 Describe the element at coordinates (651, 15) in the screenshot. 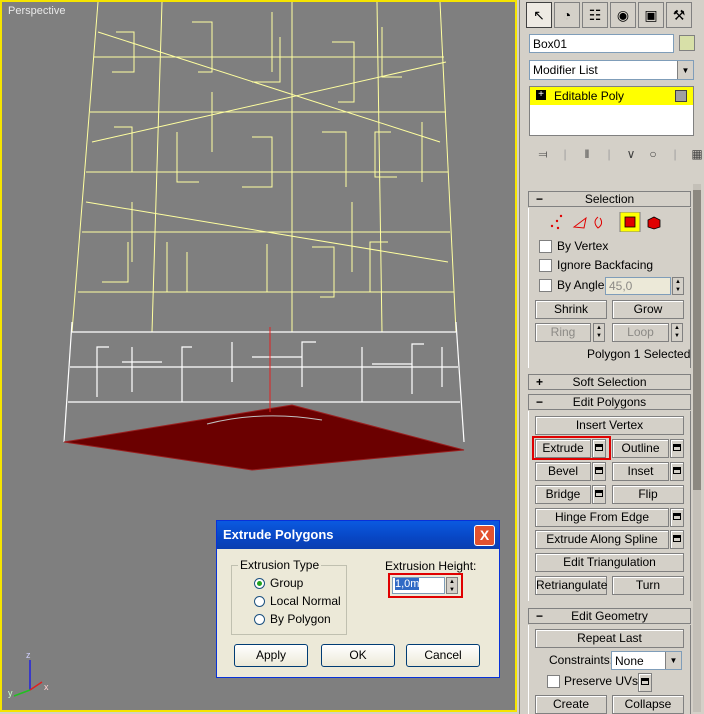

I see `display-icon: ▣` at that location.